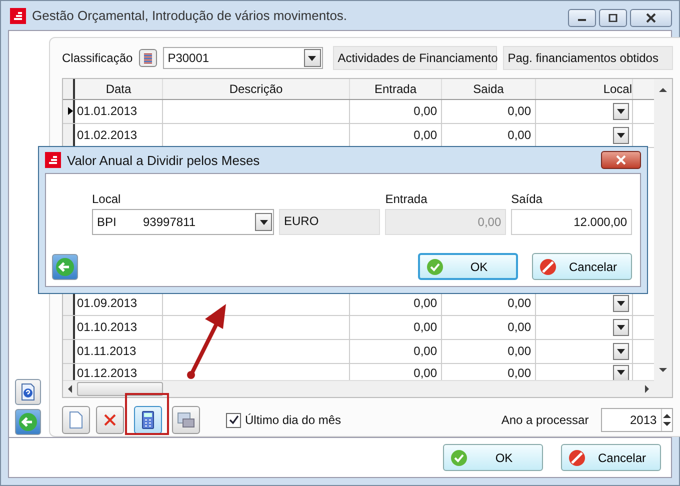 Image resolution: width=680 pixels, height=486 pixels. What do you see at coordinates (667, 420) in the screenshot?
I see `spin-arrows-icon` at bounding box center [667, 420].